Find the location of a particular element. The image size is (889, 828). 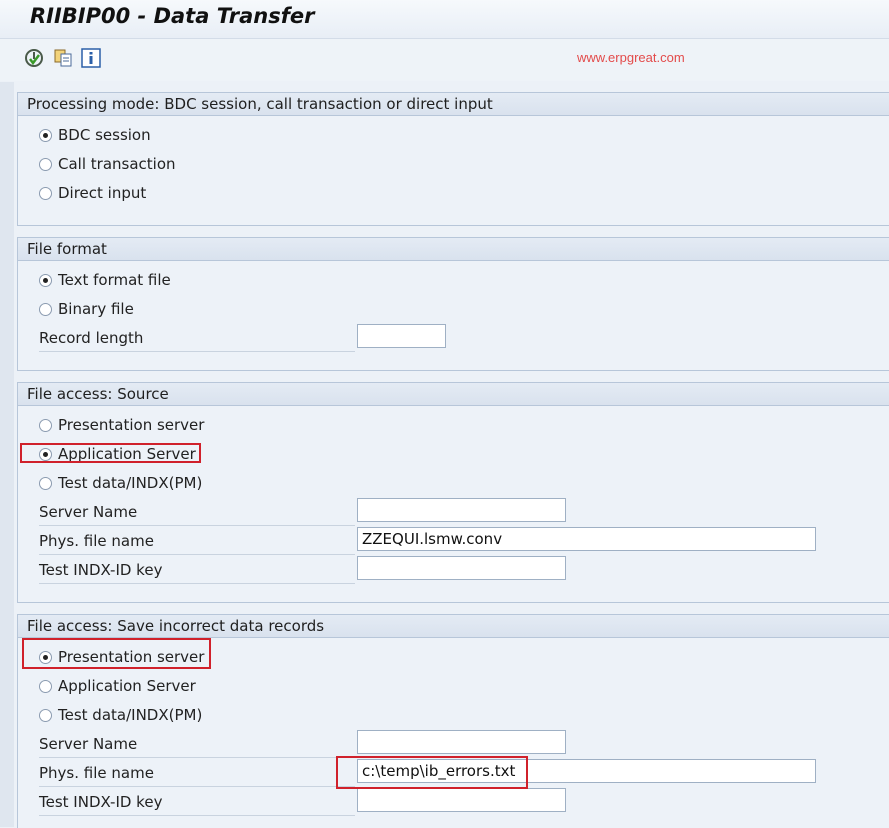

record-length-input is located at coordinates (401, 336).